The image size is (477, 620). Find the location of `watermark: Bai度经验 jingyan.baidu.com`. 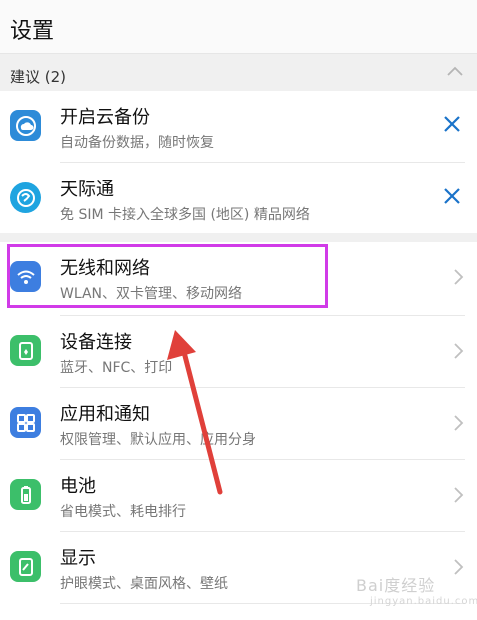

watermark: Bai度经验 jingyan.baidu.com is located at coordinates (416, 589).